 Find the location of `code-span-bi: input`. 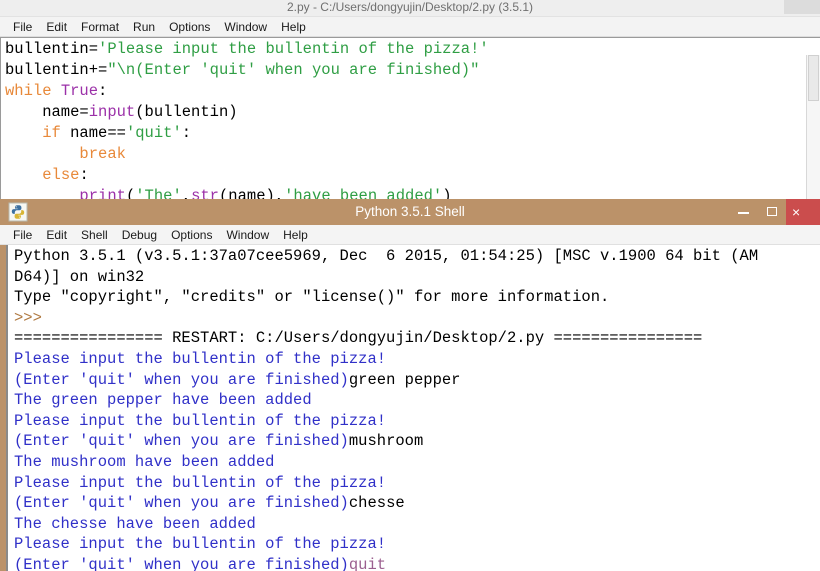

code-span-bi: input is located at coordinates (112, 112).